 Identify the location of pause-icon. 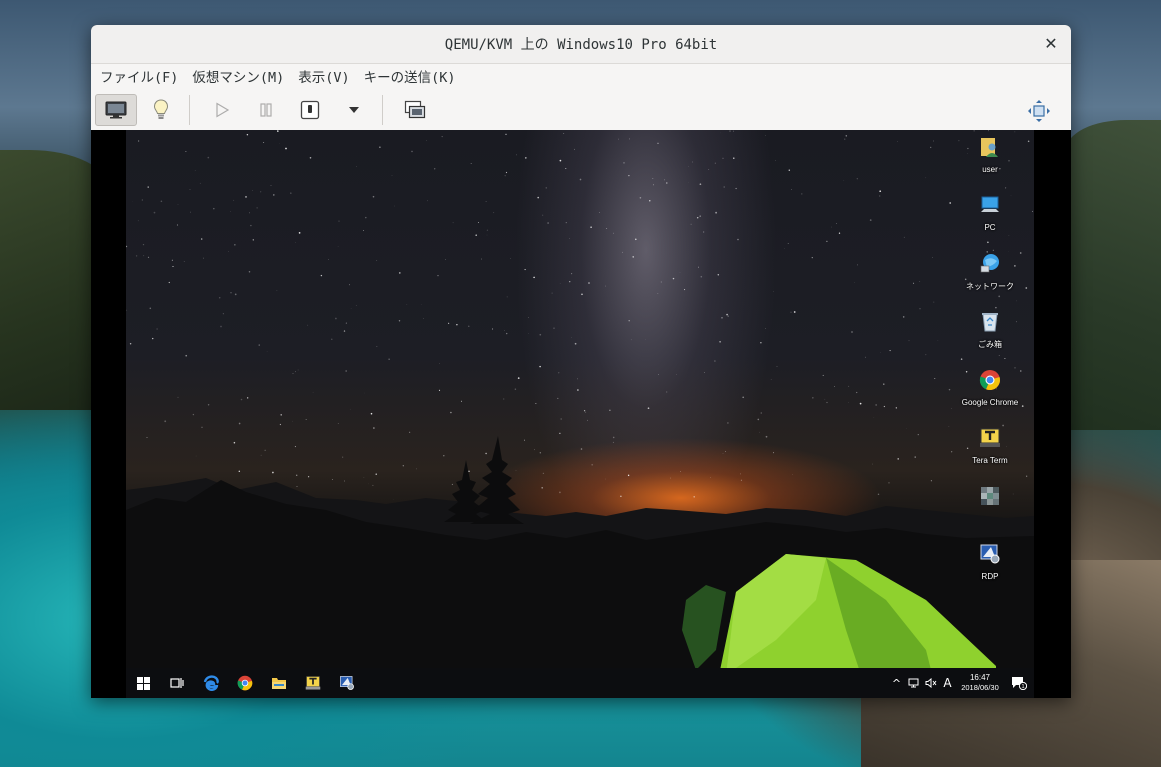
(266, 109).